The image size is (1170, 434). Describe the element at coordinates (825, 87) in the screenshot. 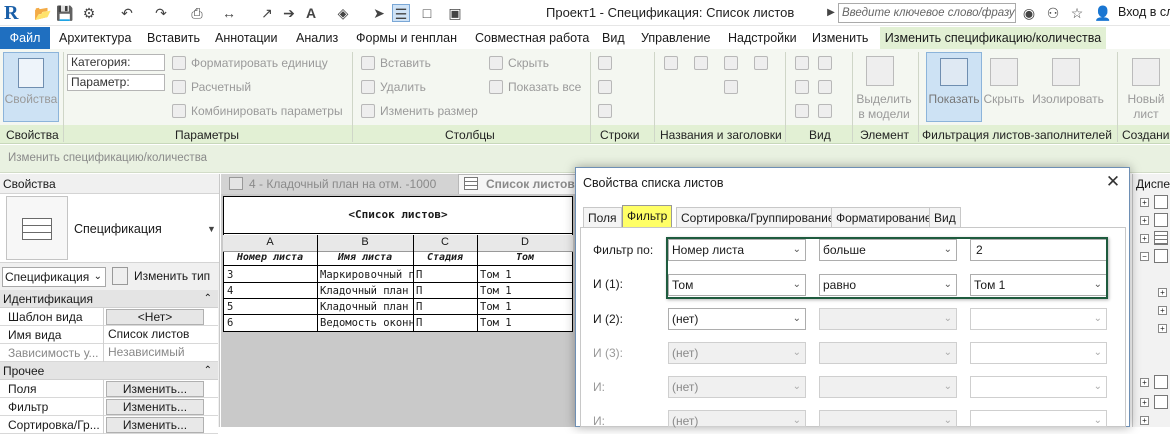

I see `align-horizontal-icon` at that location.